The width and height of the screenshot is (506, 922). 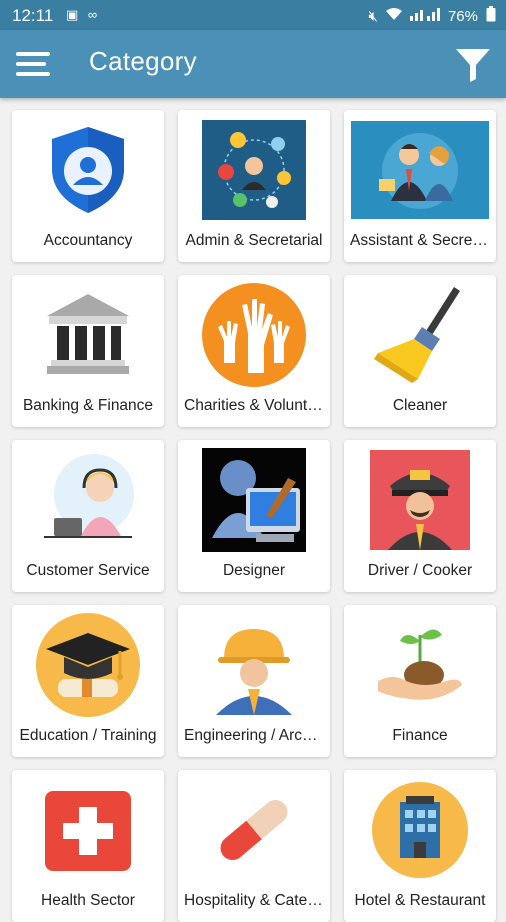 I want to click on category-card-cleaner: Cleaner, so click(x=420, y=351).